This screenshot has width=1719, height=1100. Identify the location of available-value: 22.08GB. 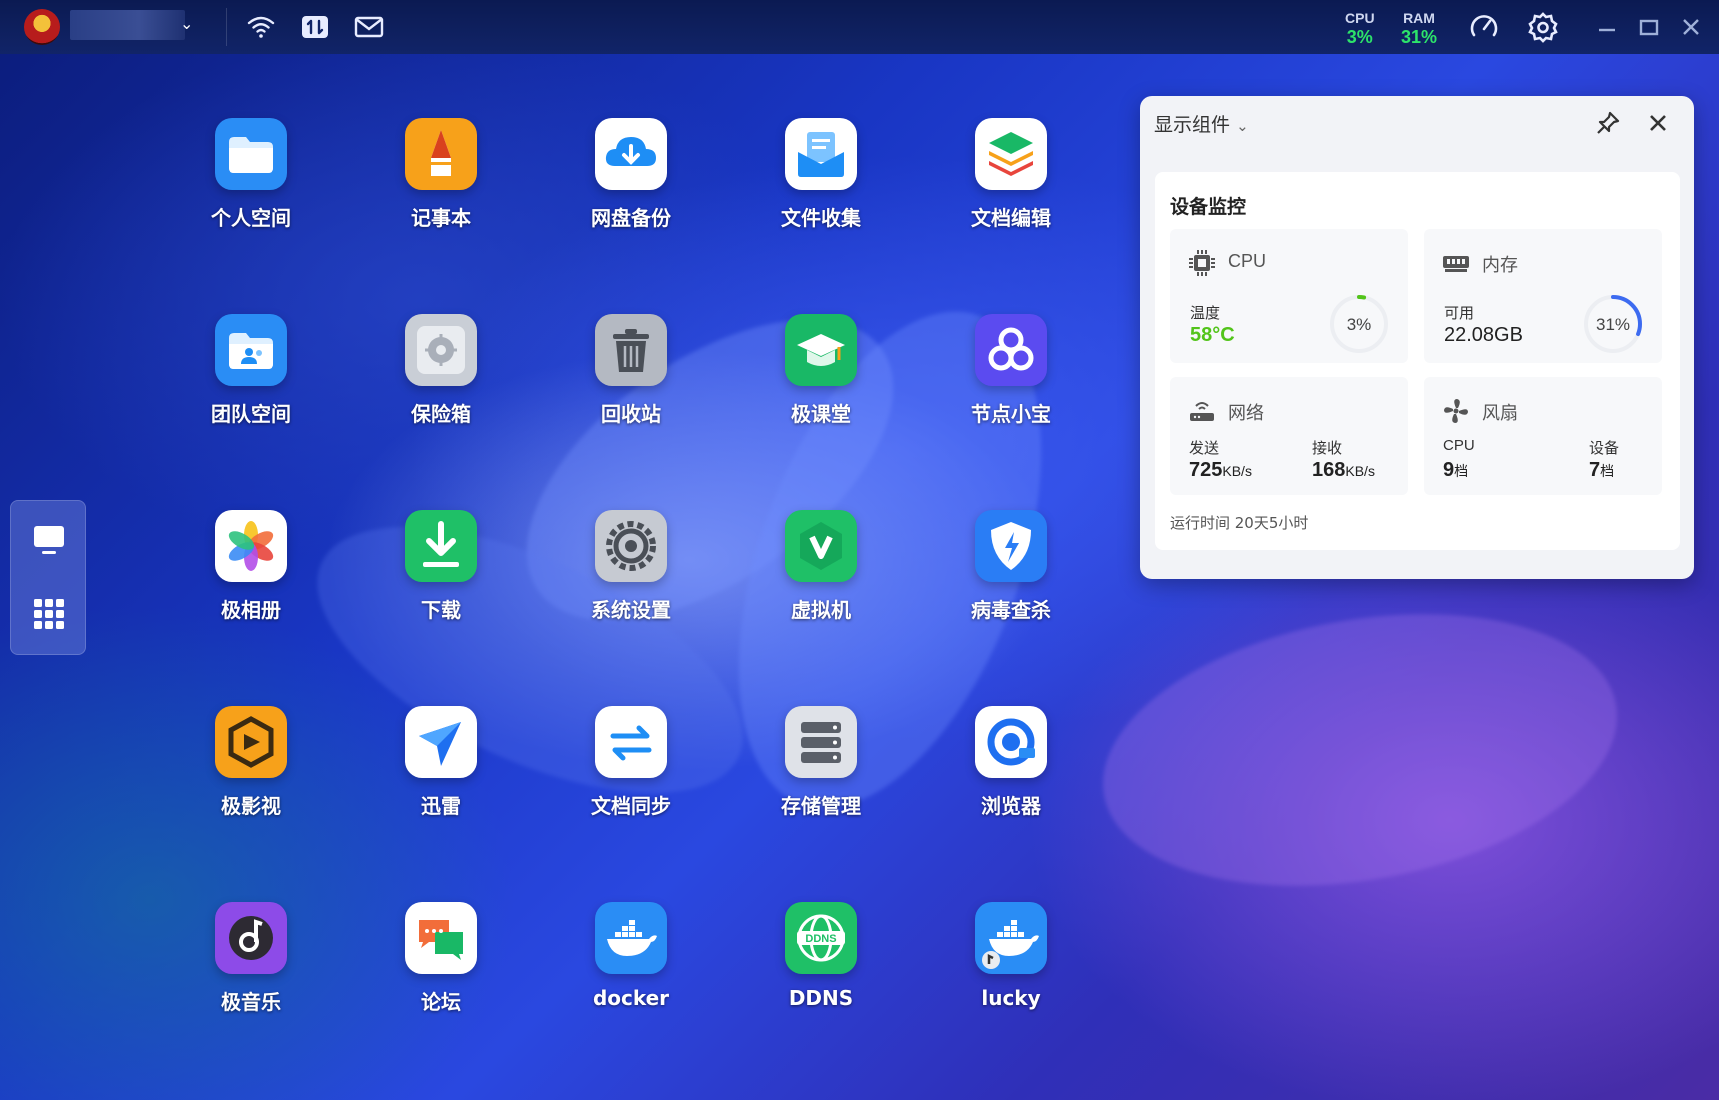
(1483, 335).